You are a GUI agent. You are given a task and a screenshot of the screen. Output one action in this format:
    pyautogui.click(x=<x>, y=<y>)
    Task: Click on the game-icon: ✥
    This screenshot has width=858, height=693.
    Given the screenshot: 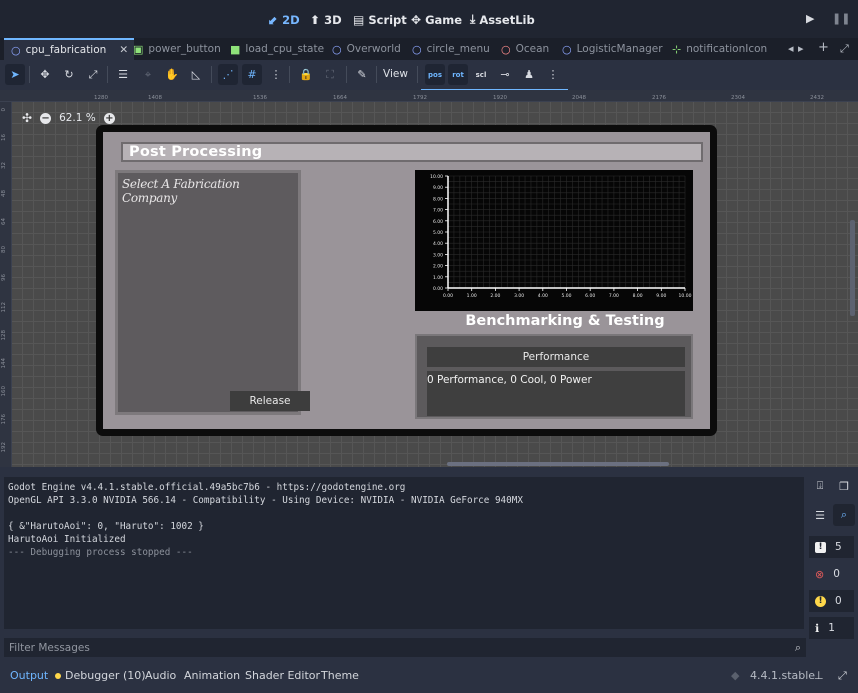 What is the action you would take?
    pyautogui.click(x=416, y=19)
    